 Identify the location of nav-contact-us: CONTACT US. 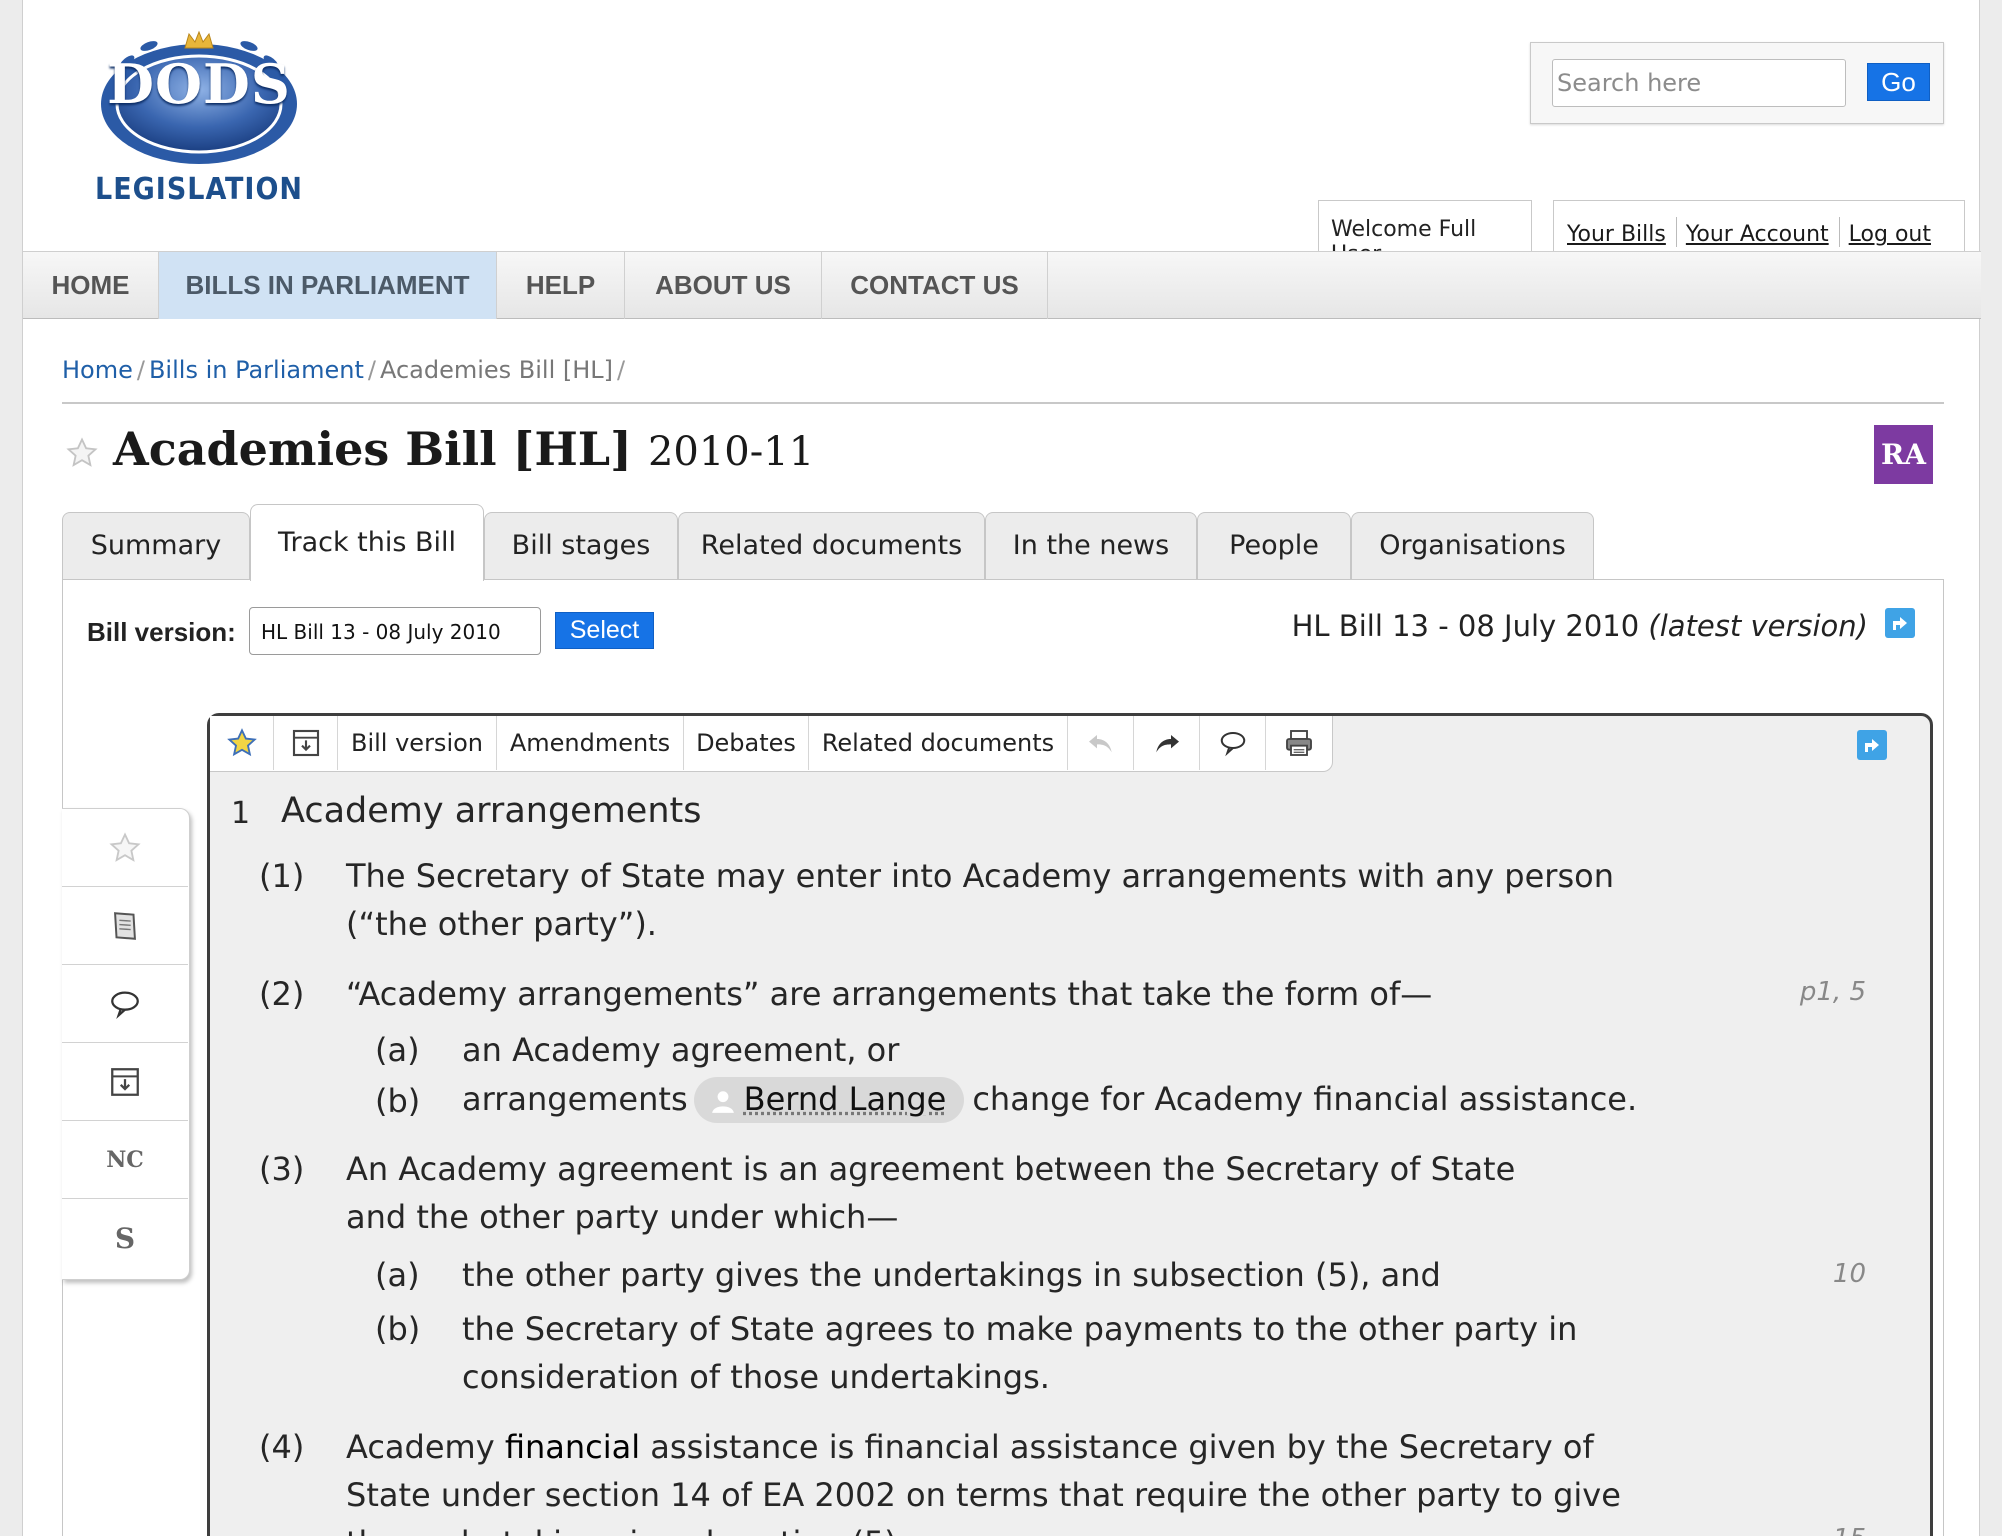
(935, 285).